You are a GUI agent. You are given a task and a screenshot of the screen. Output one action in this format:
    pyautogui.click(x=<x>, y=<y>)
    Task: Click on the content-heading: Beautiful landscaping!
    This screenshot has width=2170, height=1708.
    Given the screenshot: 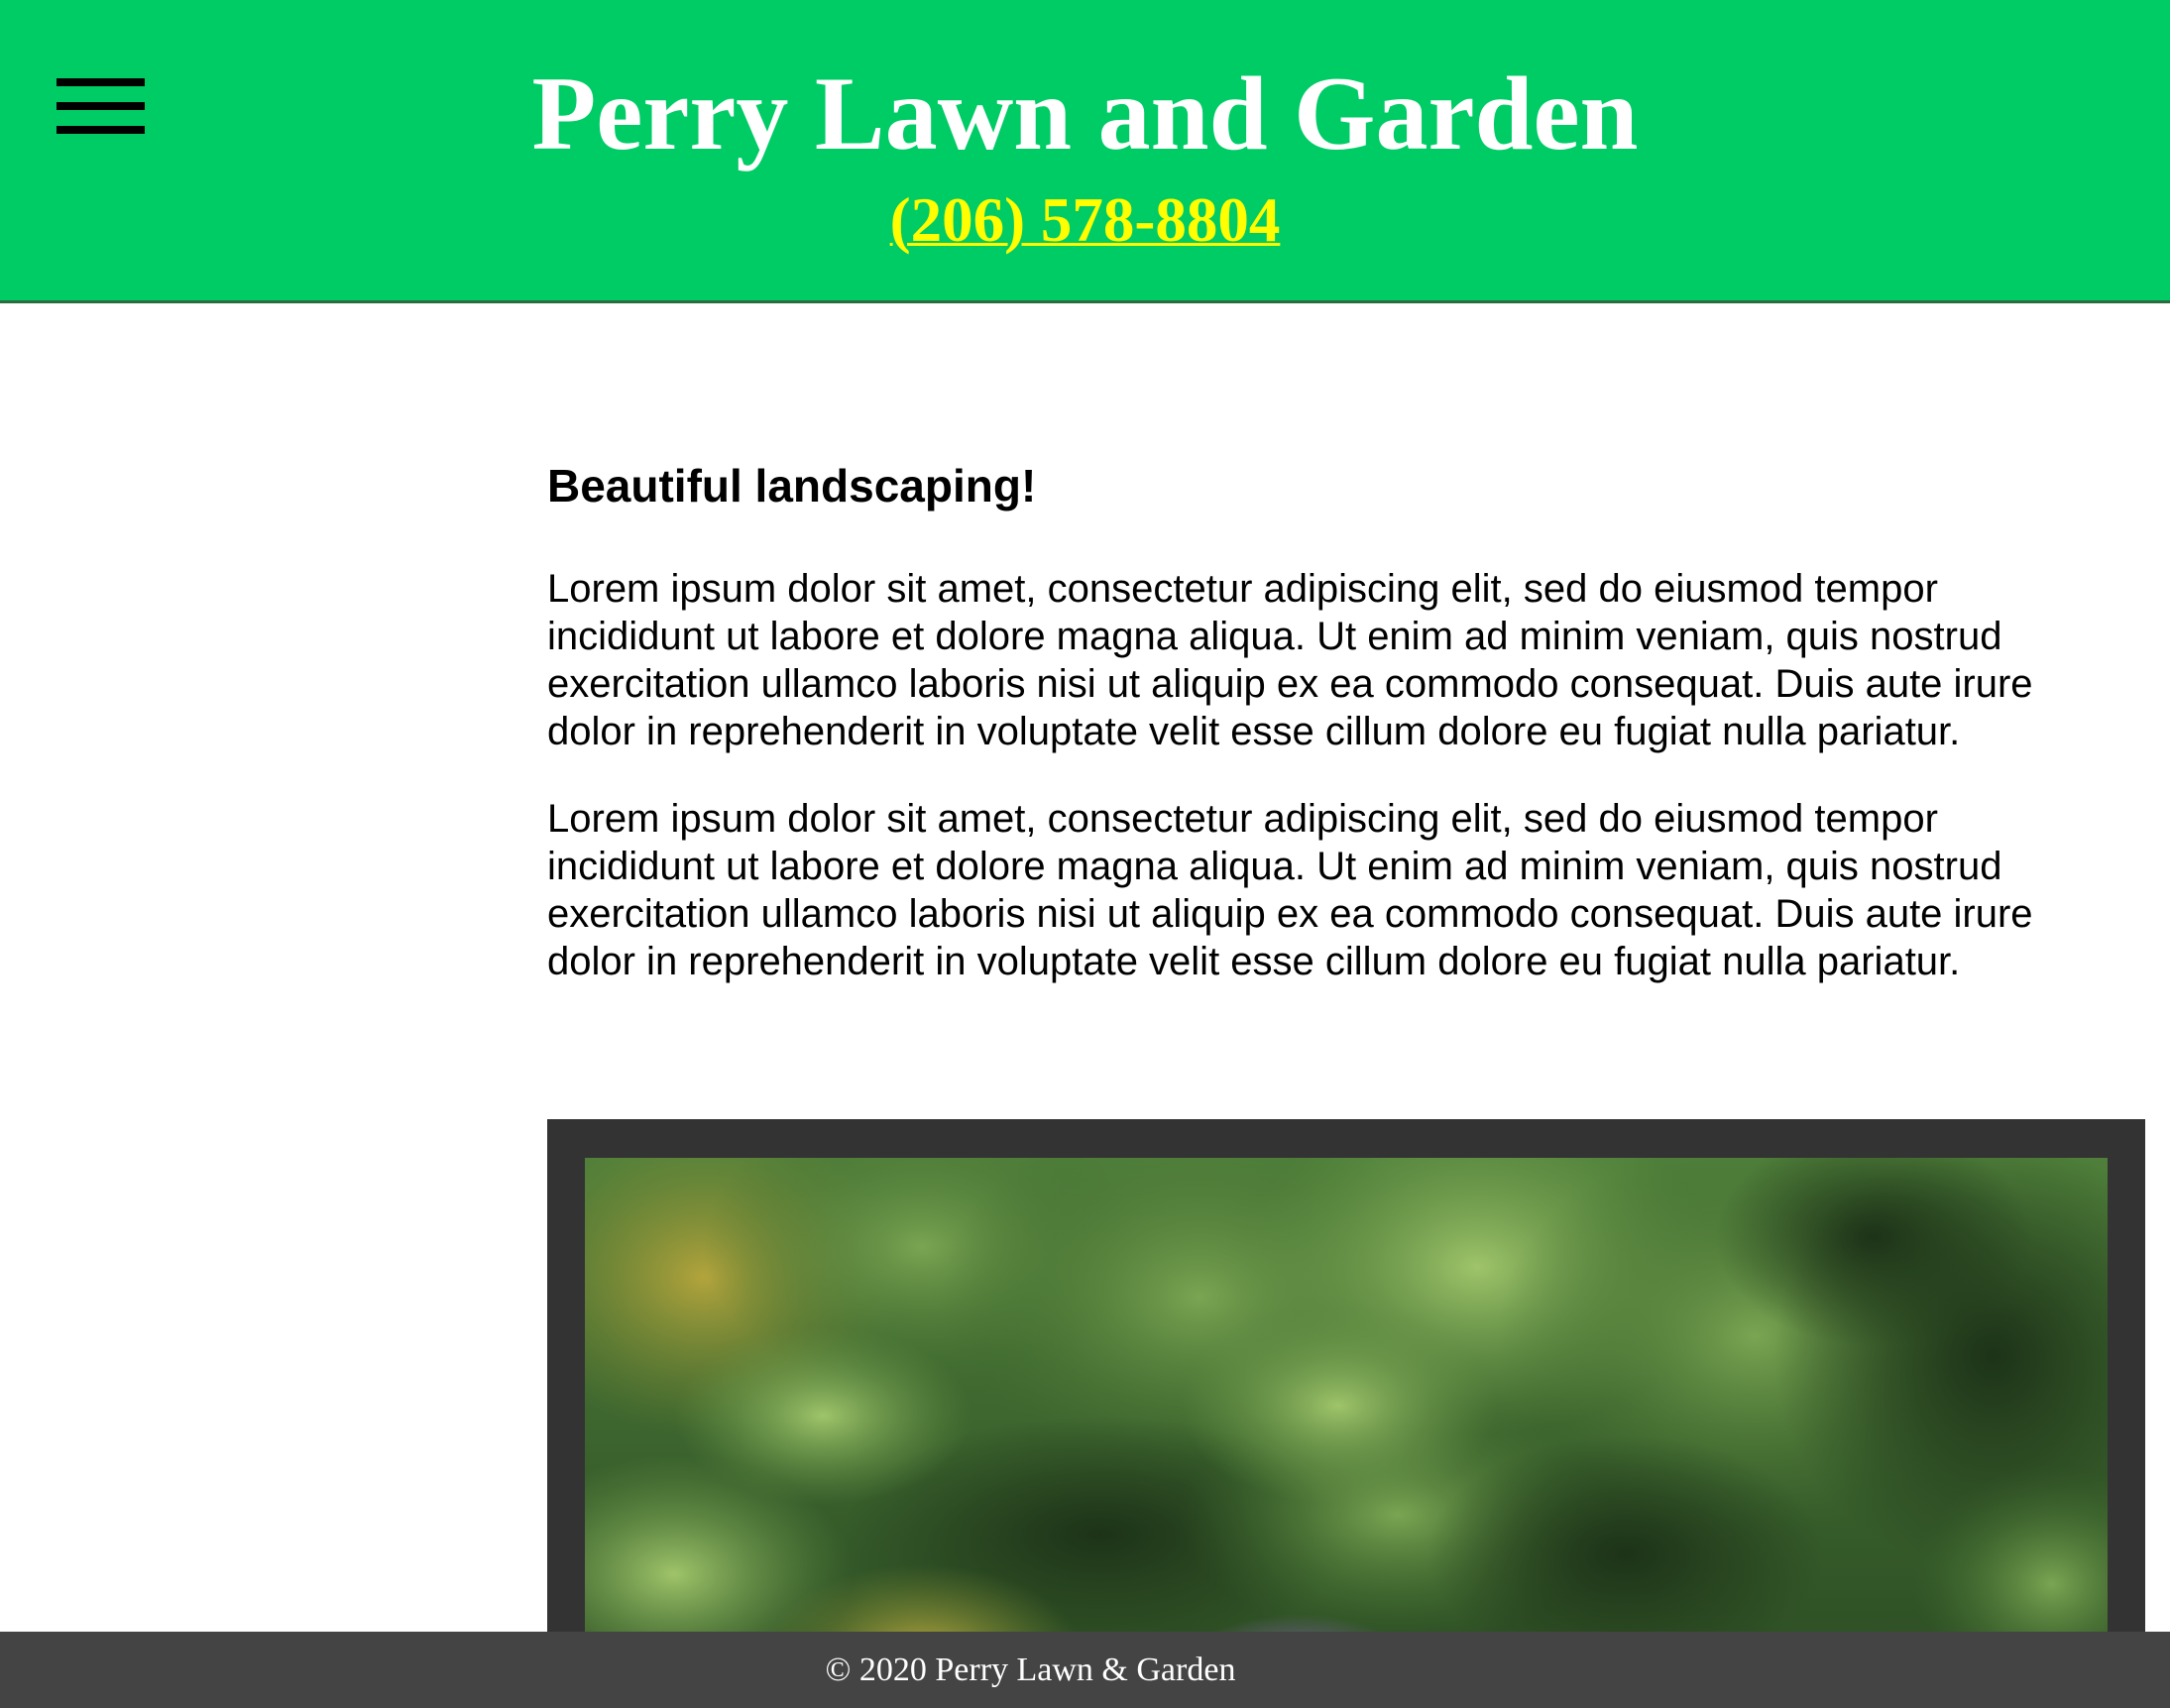 What is the action you would take?
    pyautogui.click(x=792, y=486)
    